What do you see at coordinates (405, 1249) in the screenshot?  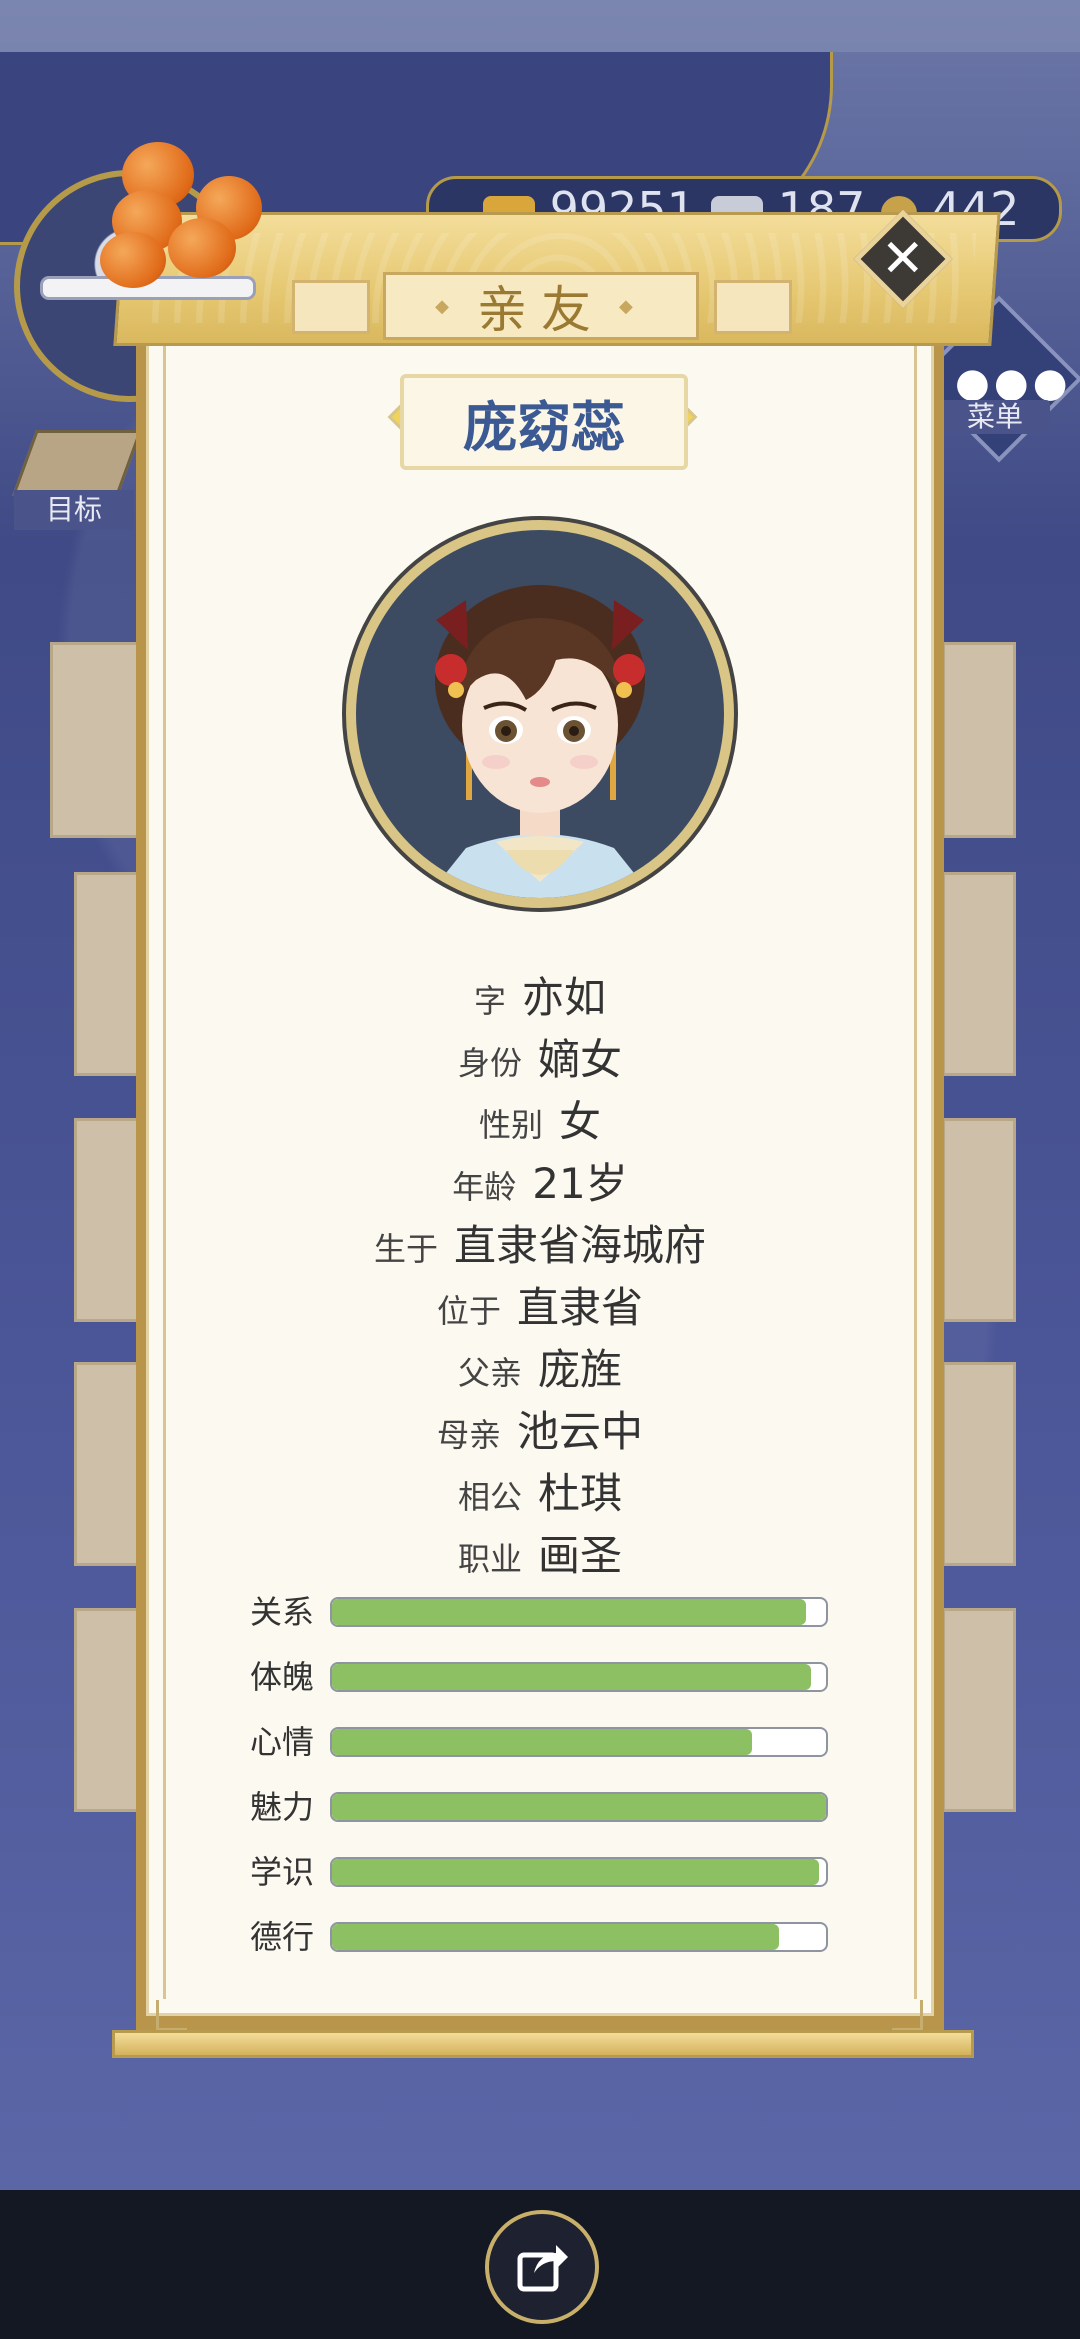 I see `info-label: 生于` at bounding box center [405, 1249].